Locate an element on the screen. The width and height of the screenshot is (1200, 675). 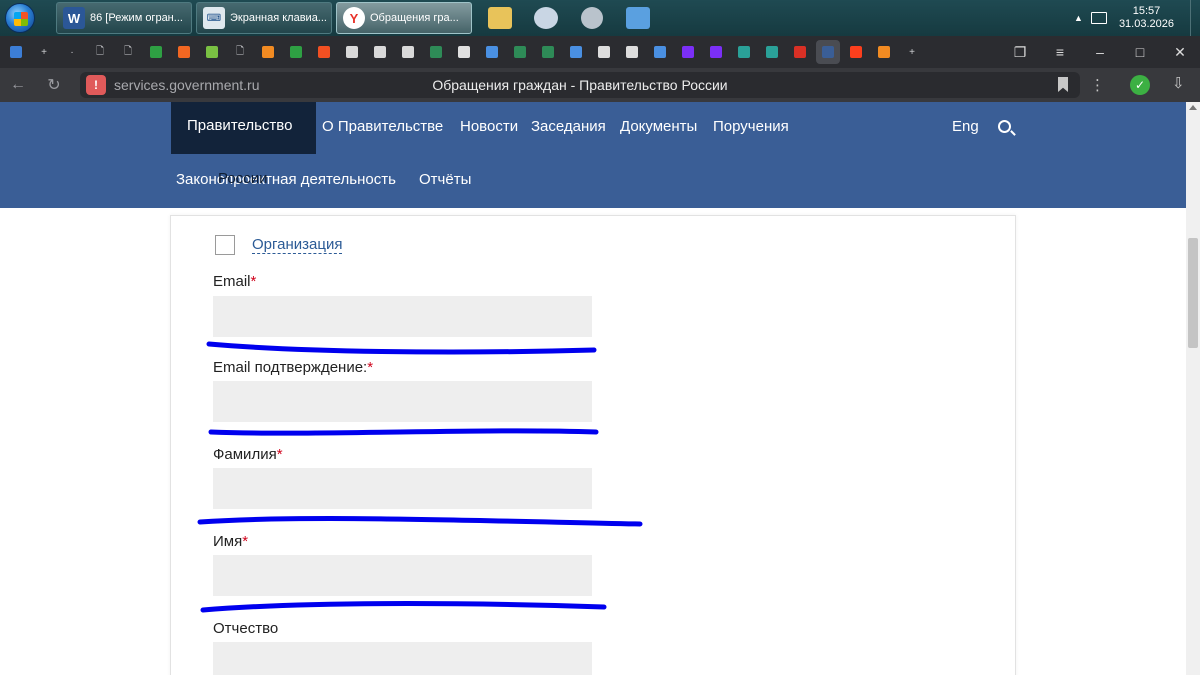
signal-icon-swatch is located at coordinates (660, 52).